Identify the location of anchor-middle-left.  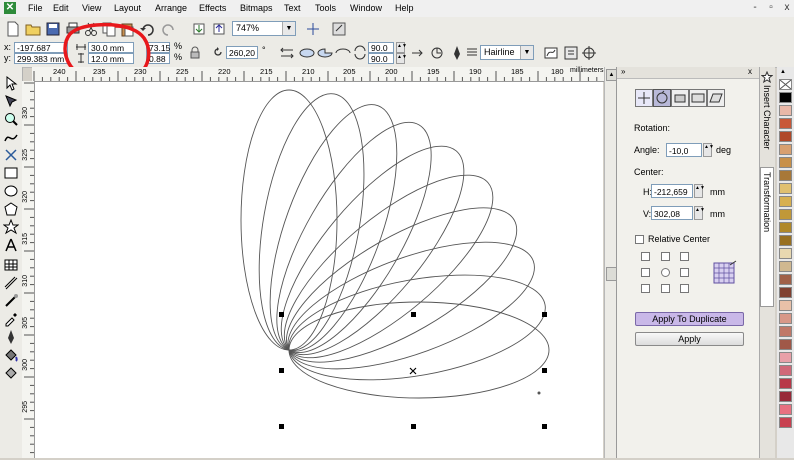
(645, 272).